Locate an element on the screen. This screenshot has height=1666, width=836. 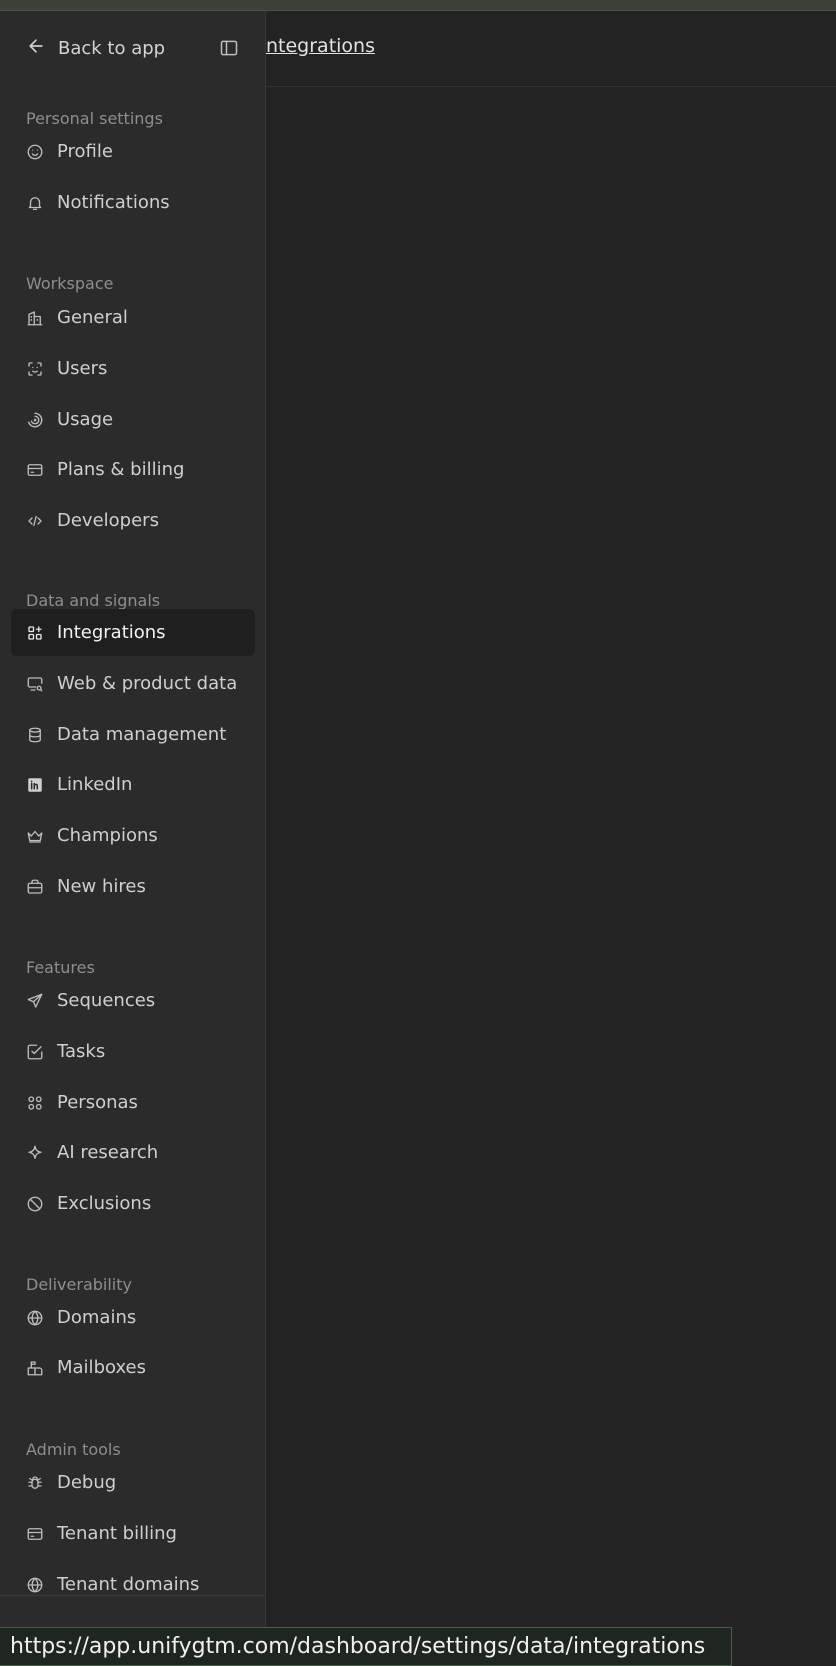
sidebar-item-label: Domains is located at coordinates (97, 1317).